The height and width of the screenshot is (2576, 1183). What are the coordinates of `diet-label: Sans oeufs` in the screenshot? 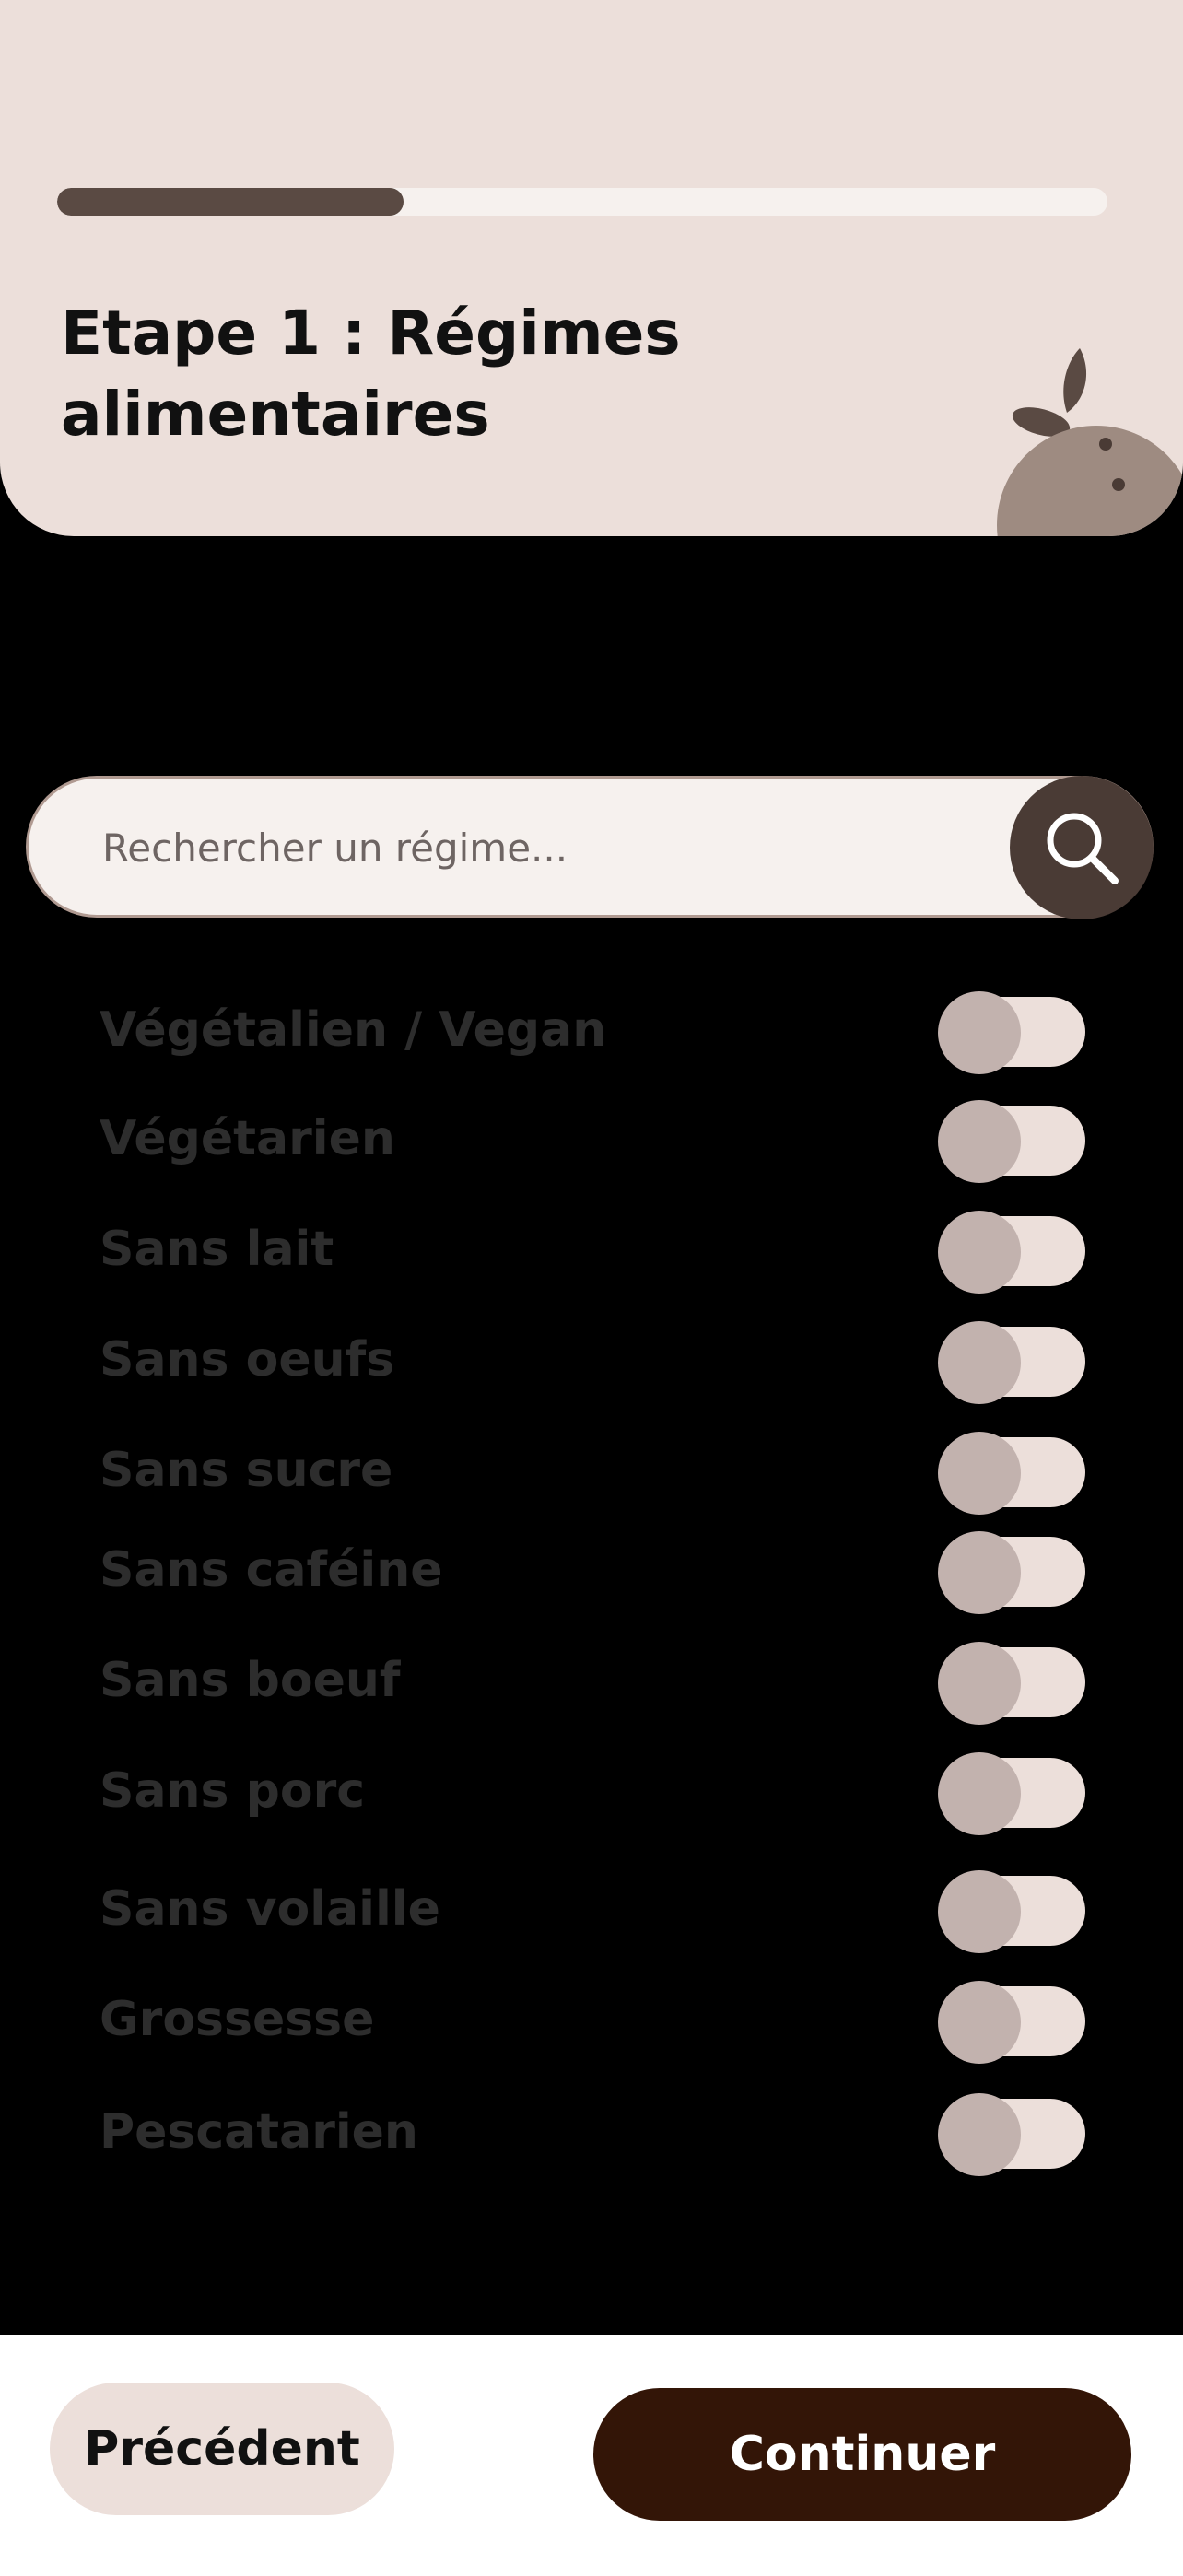 It's located at (248, 1360).